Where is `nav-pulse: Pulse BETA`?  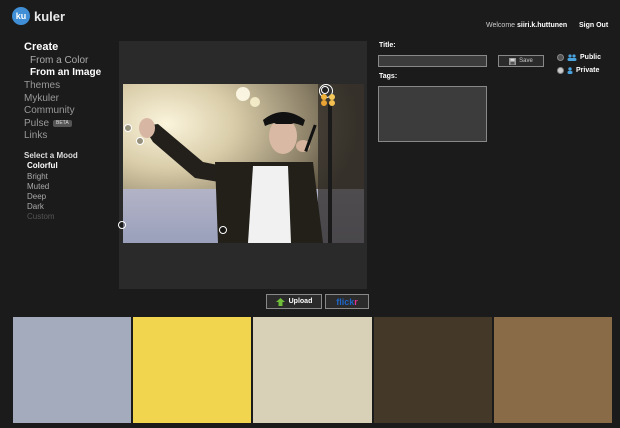
nav-pulse: Pulse BETA is located at coordinates (48, 123).